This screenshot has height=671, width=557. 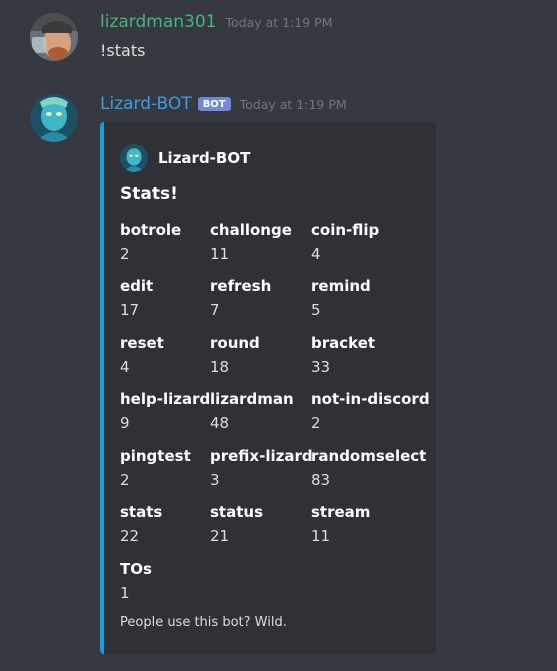 I want to click on field-reset: reset 4, so click(x=142, y=355).